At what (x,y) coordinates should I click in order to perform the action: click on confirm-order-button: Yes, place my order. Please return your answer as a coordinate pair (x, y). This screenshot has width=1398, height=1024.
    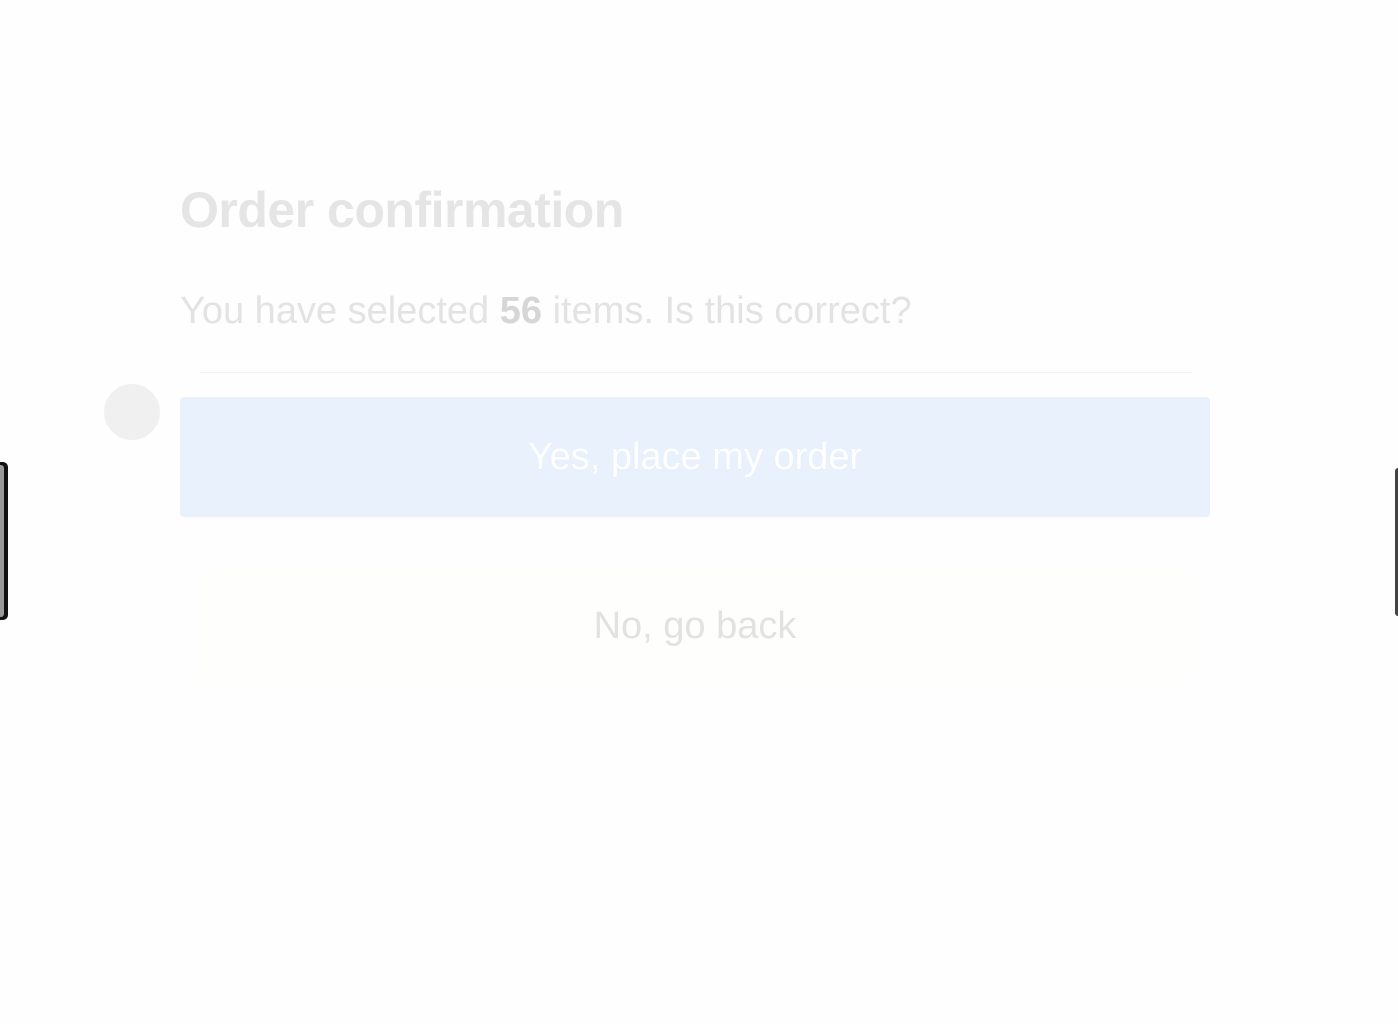
    Looking at the image, I should click on (695, 457).